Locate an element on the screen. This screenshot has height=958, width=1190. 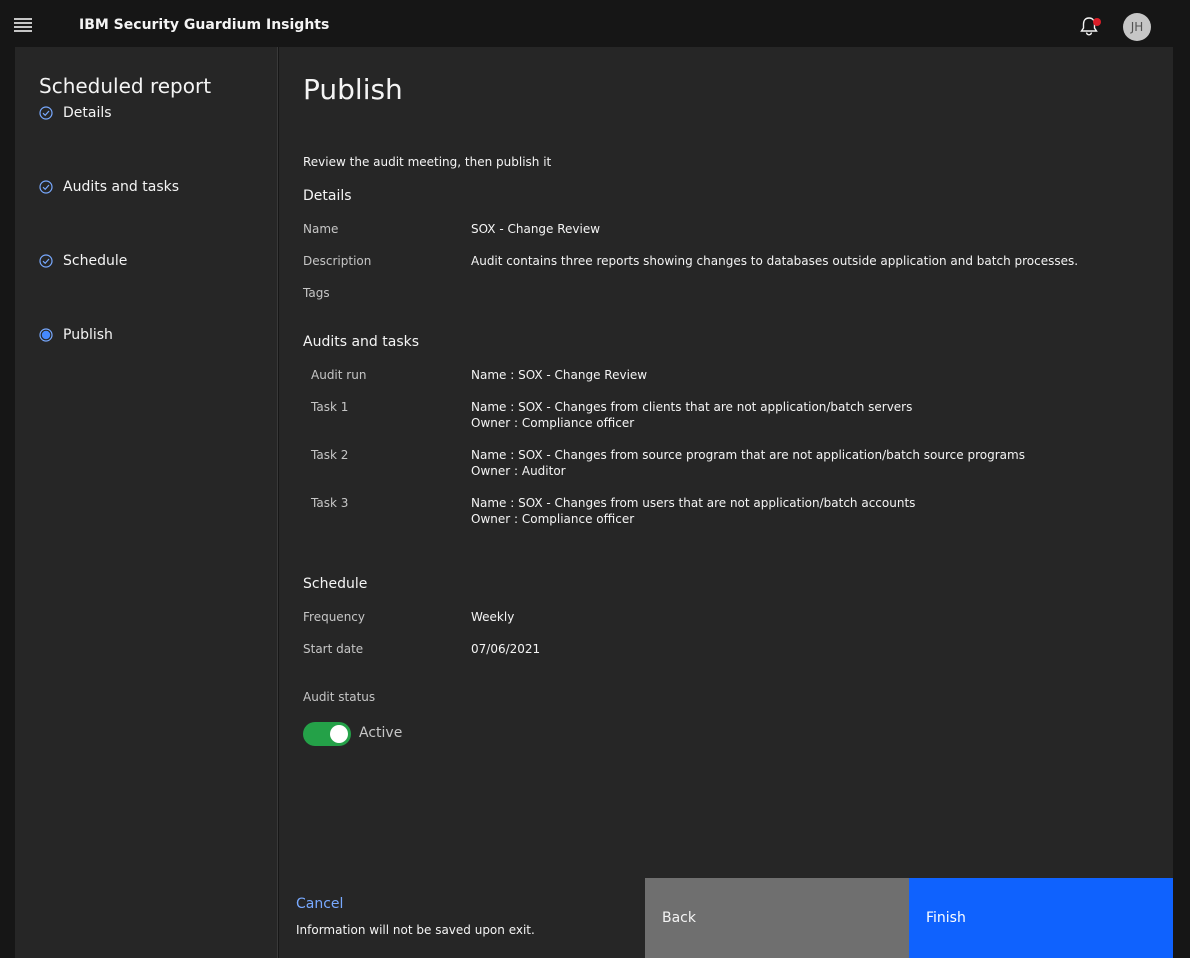
sidebar-title: Scheduled report is located at coordinates (125, 86).